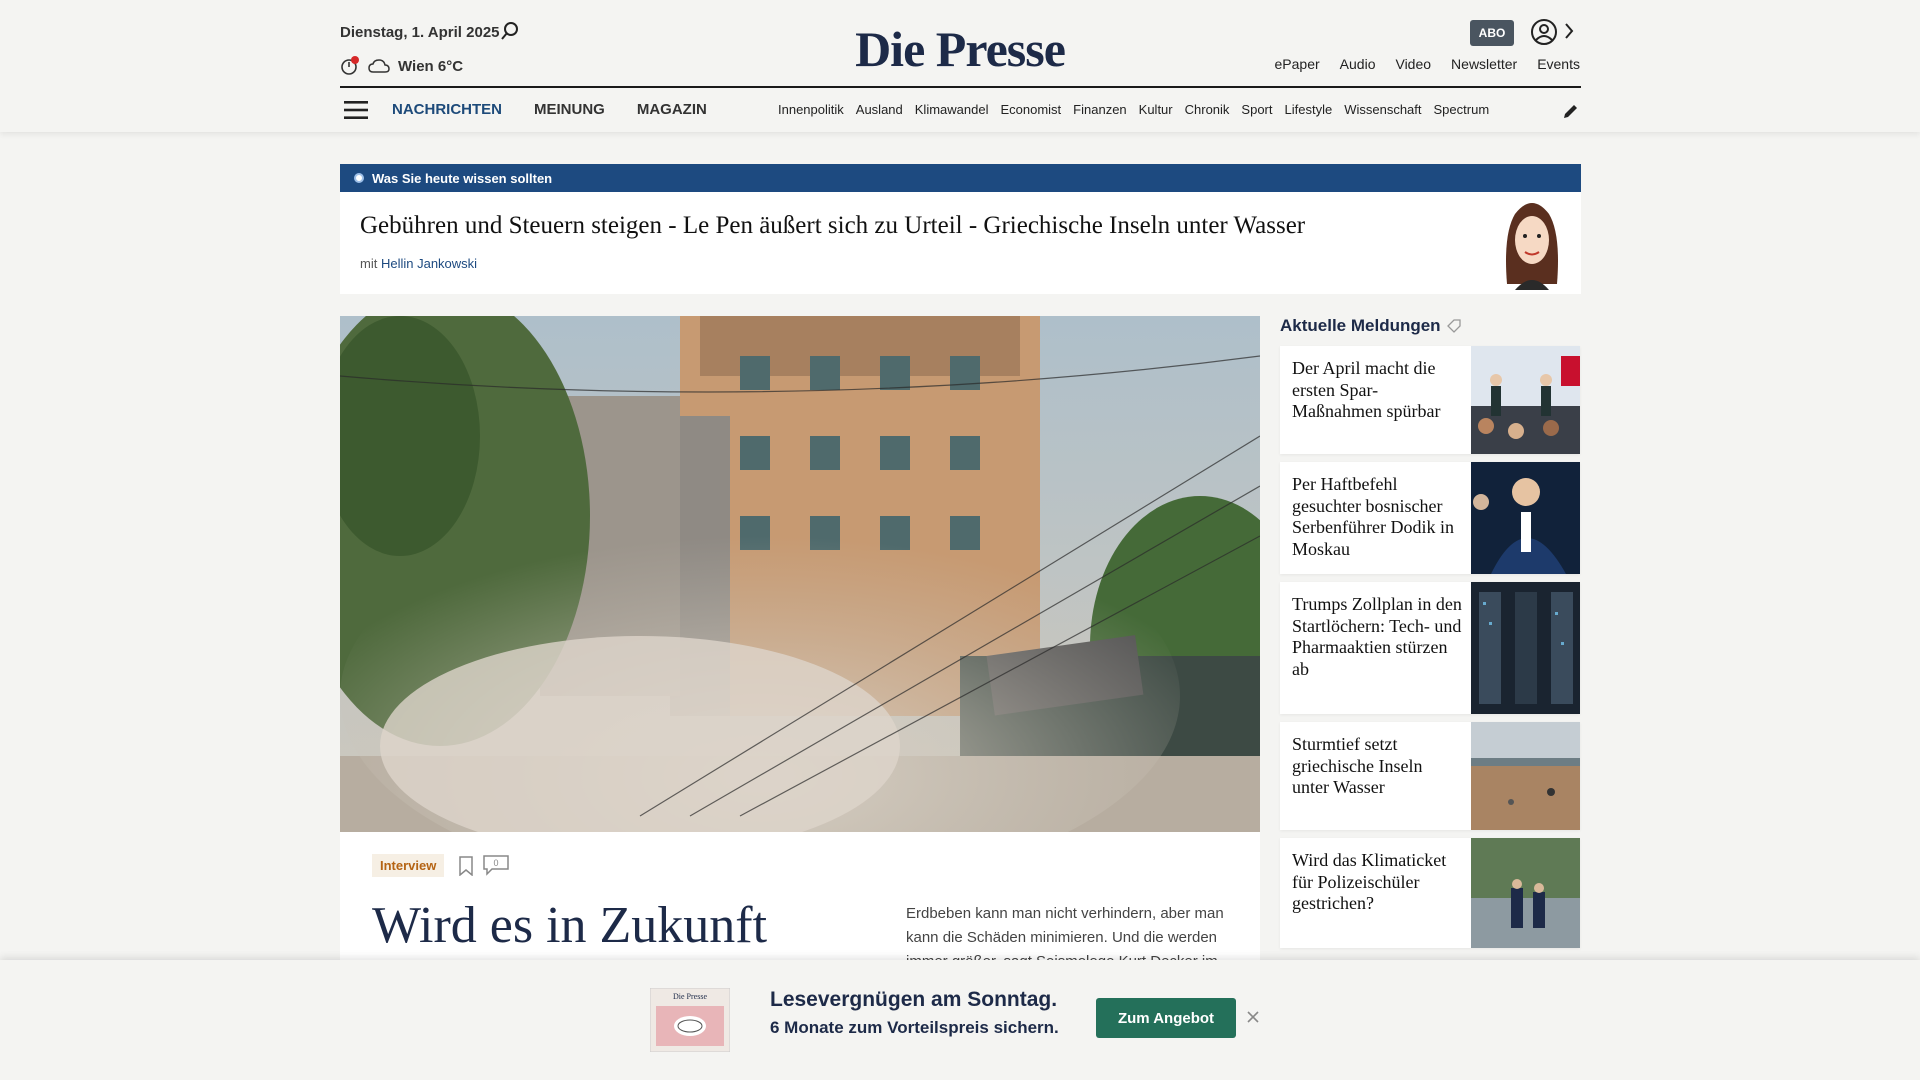  I want to click on subnav-chronik: Chronik, so click(1207, 109).